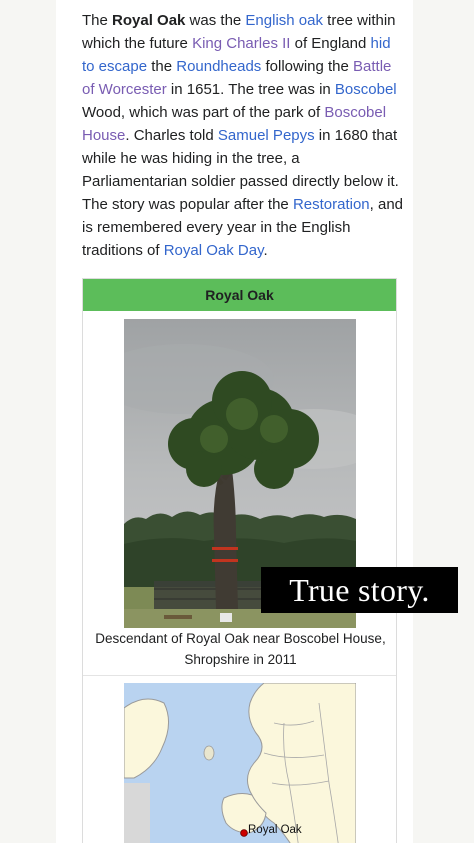 The height and width of the screenshot is (843, 474). I want to click on infobox-divider, so click(239, 675).